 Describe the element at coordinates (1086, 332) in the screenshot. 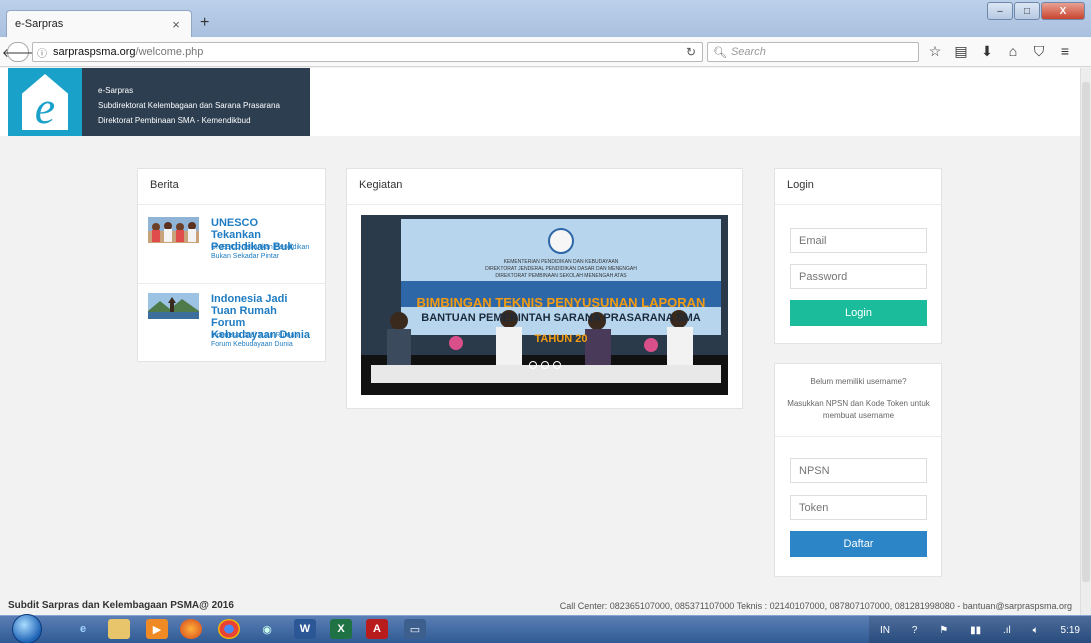

I see `scrollbar-thumb` at that location.